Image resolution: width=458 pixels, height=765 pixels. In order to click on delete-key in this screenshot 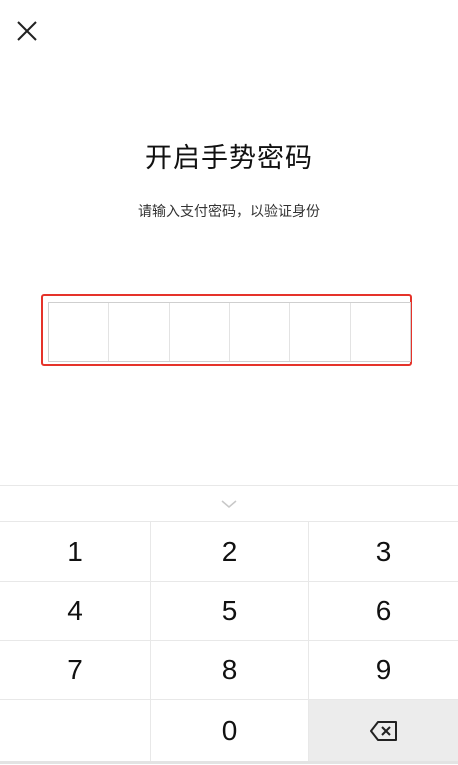, I will do `click(383, 731)`.